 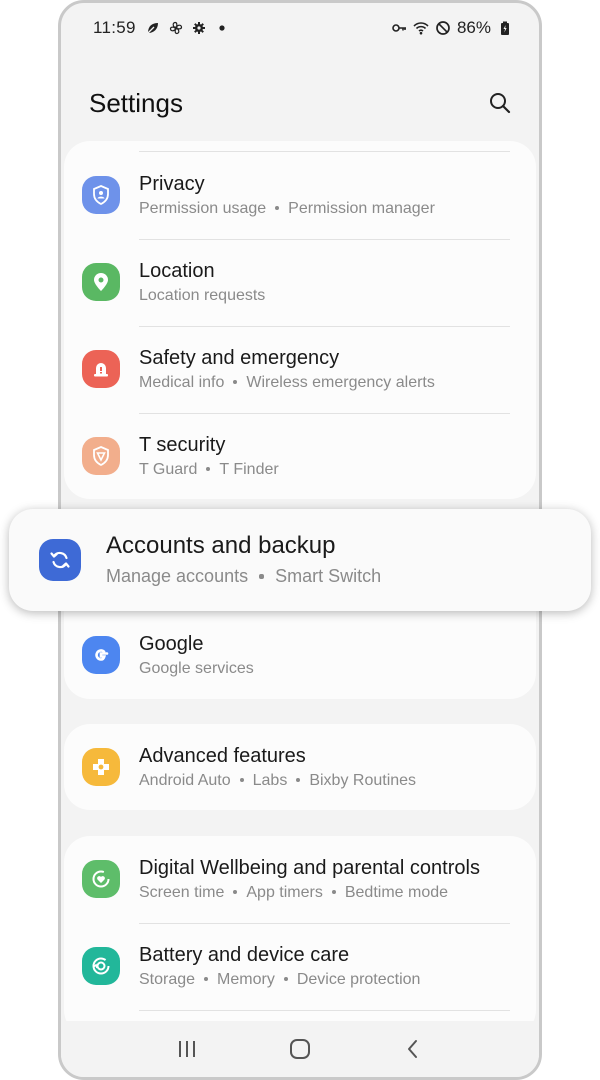 What do you see at coordinates (294, 892) in the screenshot?
I see `item-subtitle: Screen time App timers Bedtime mode` at bounding box center [294, 892].